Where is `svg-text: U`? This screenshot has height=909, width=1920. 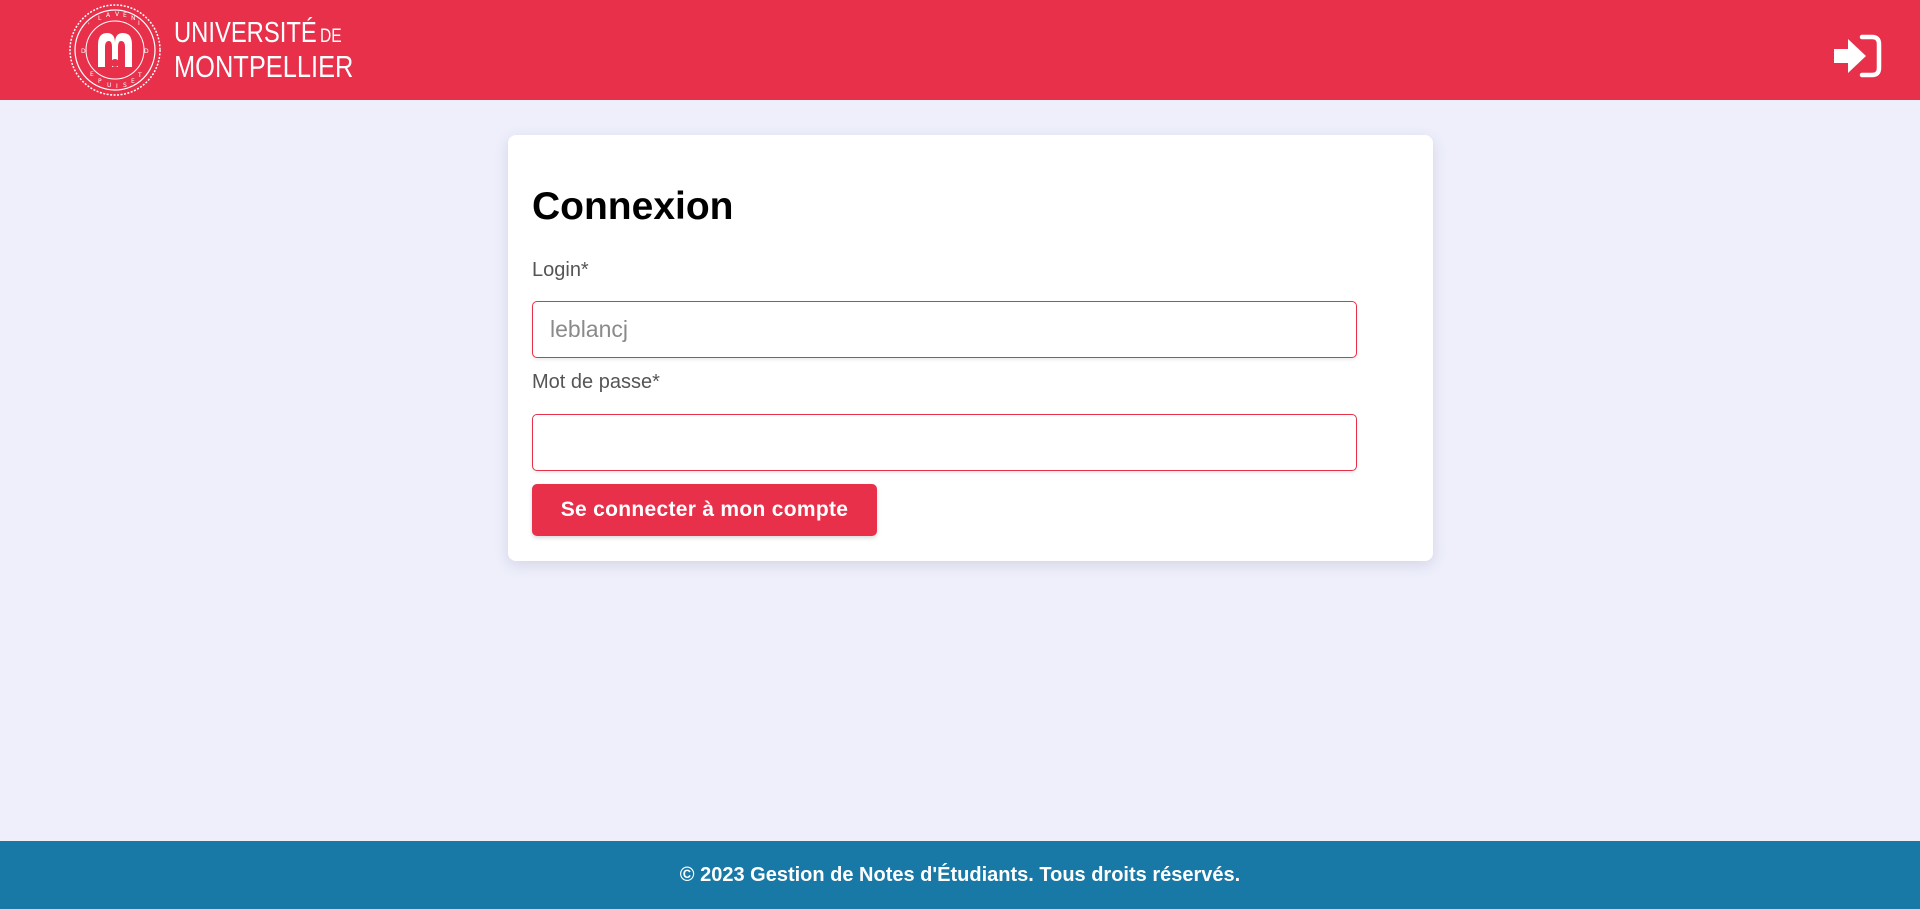 svg-text: U is located at coordinates (109, 85).